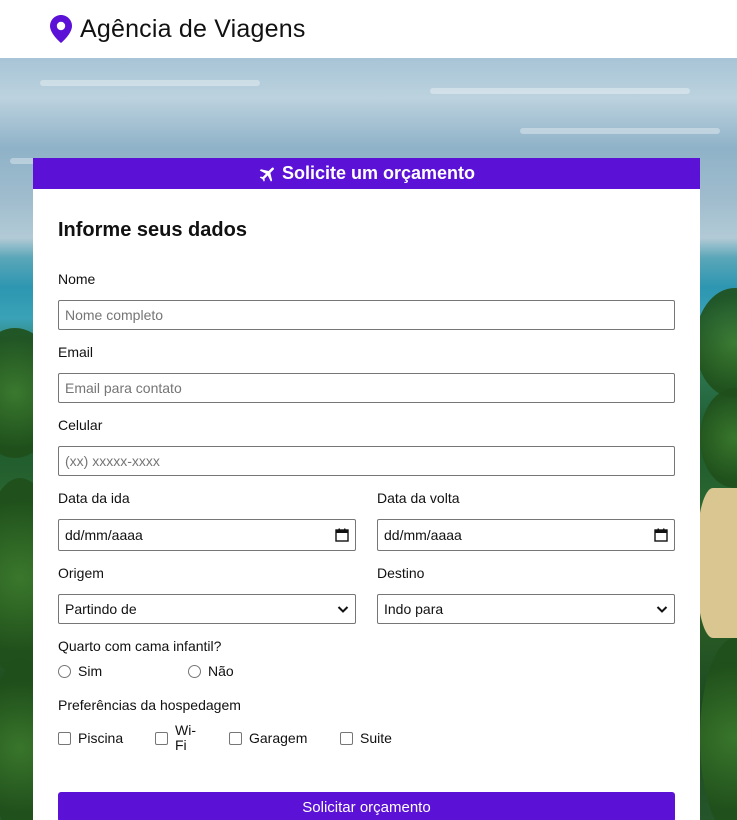 This screenshot has height=820, width=737. Describe the element at coordinates (366, 315) in the screenshot. I see `nome-input: Nome completo` at that location.